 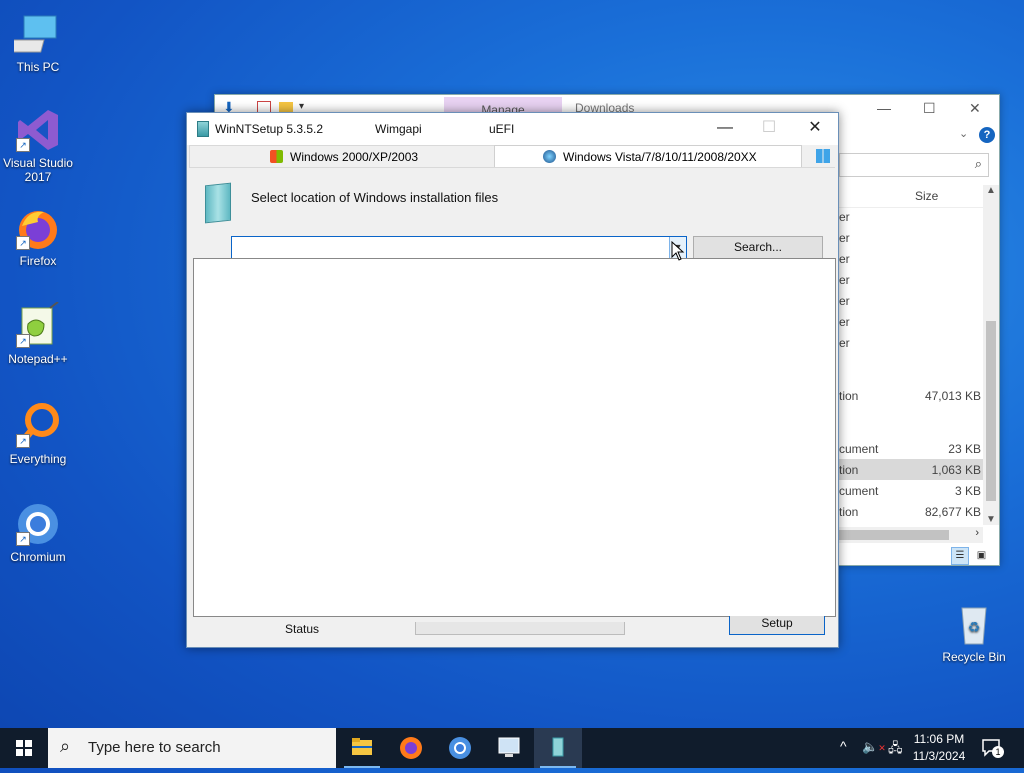 I want to click on mouse-cursor-icon, so click(x=678, y=253).